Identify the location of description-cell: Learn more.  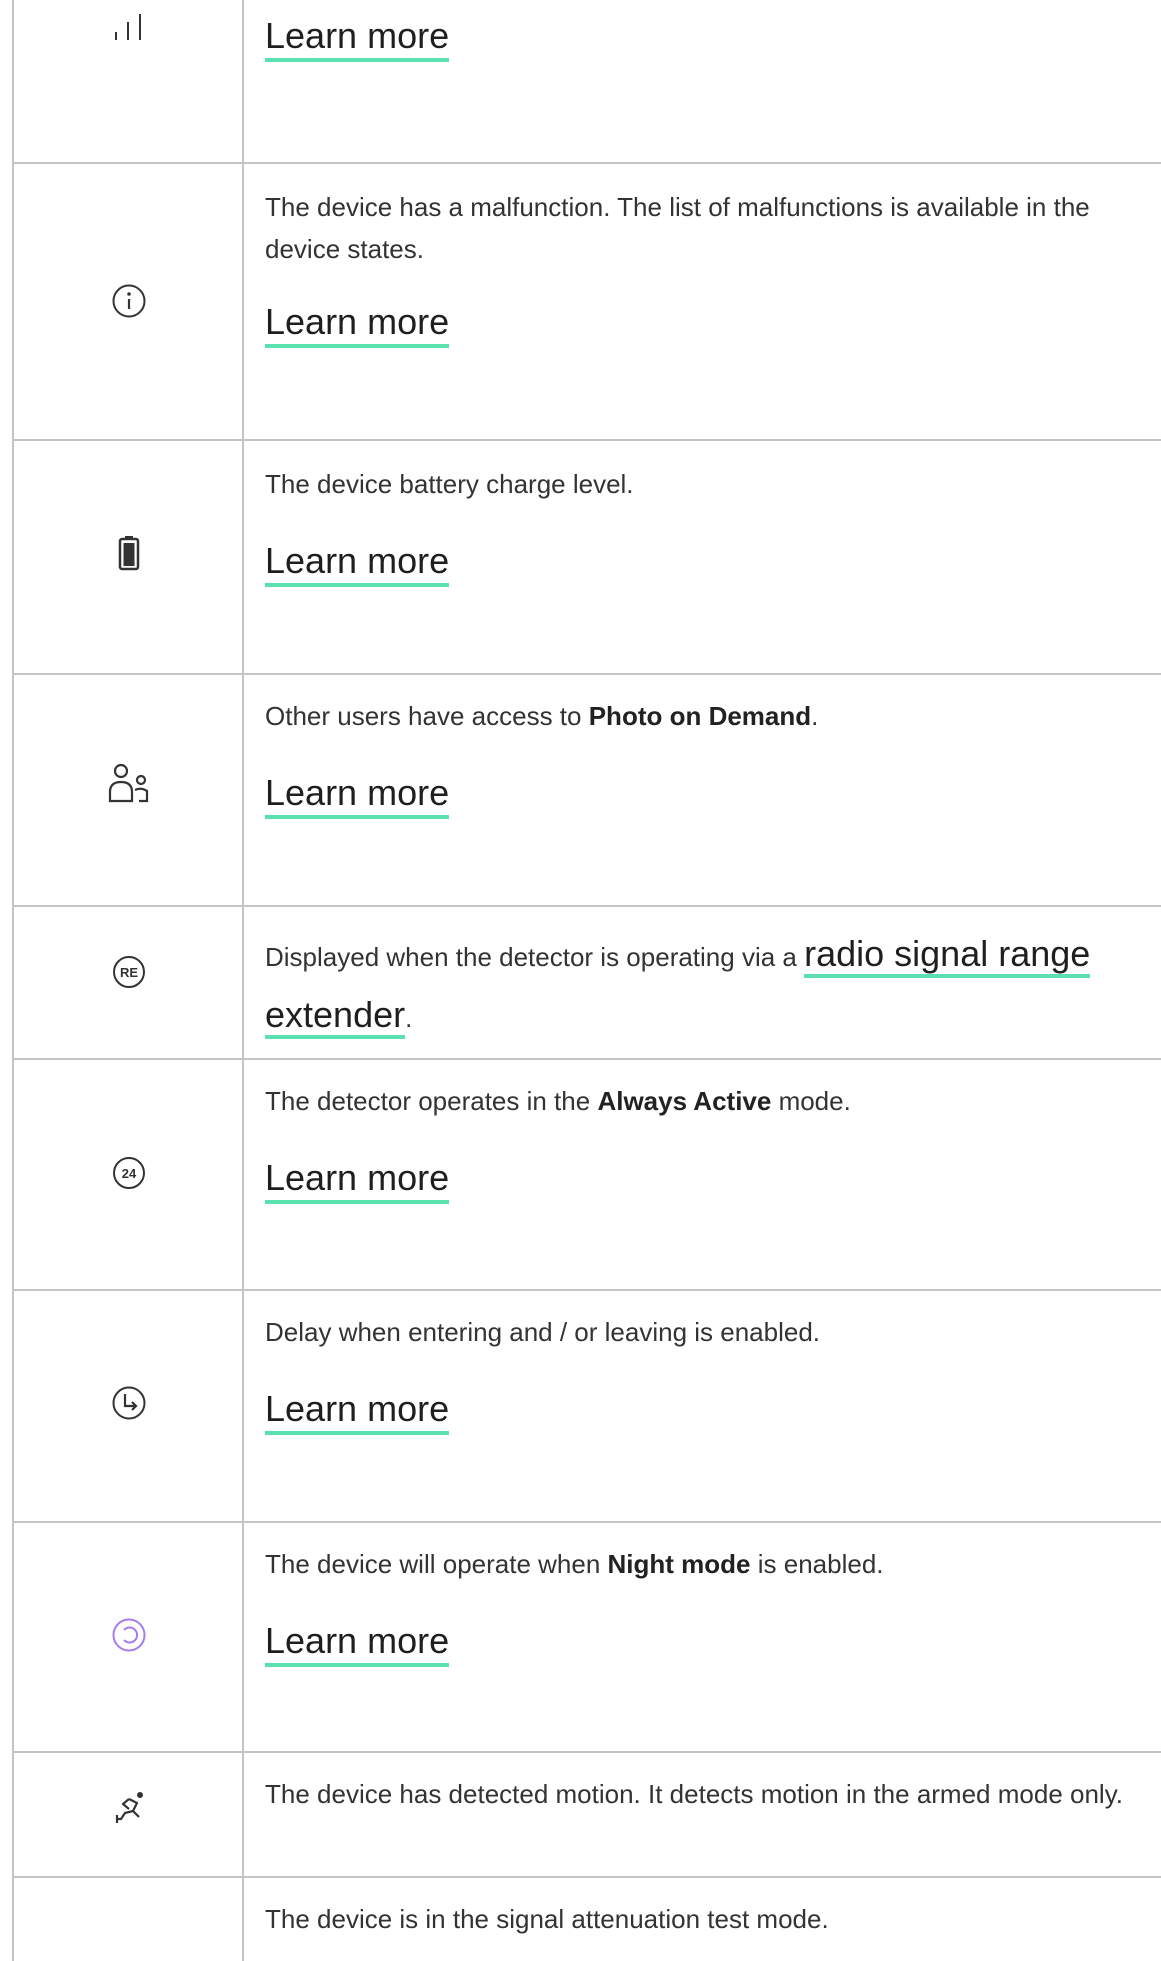
(713, 38).